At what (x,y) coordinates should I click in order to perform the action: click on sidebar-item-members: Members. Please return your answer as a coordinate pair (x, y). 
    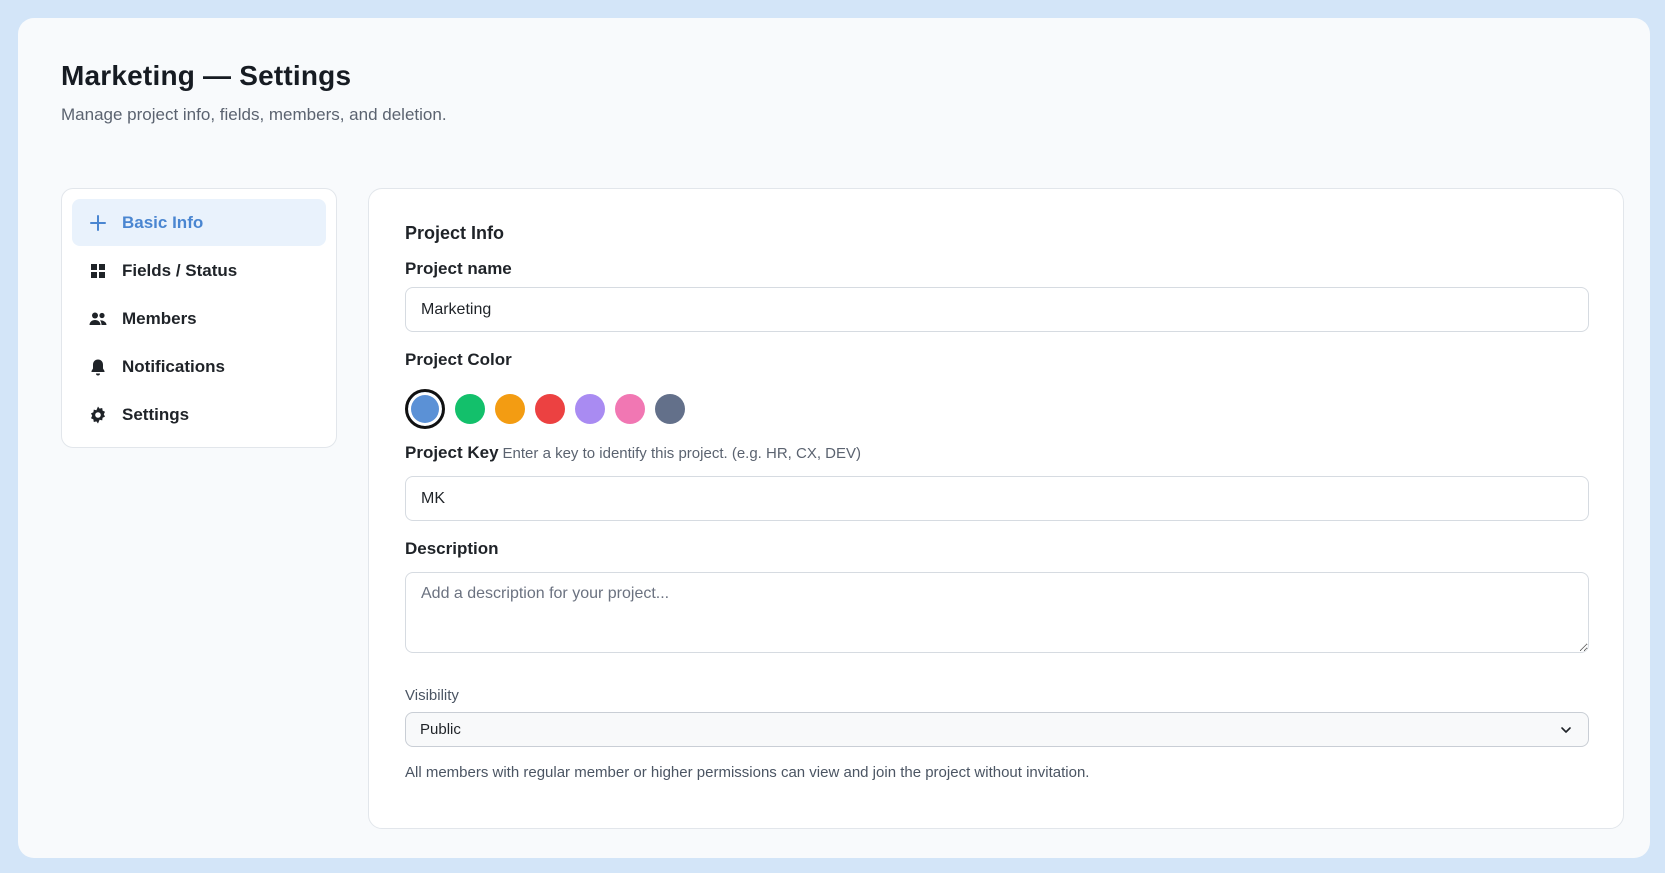
    Looking at the image, I should click on (199, 318).